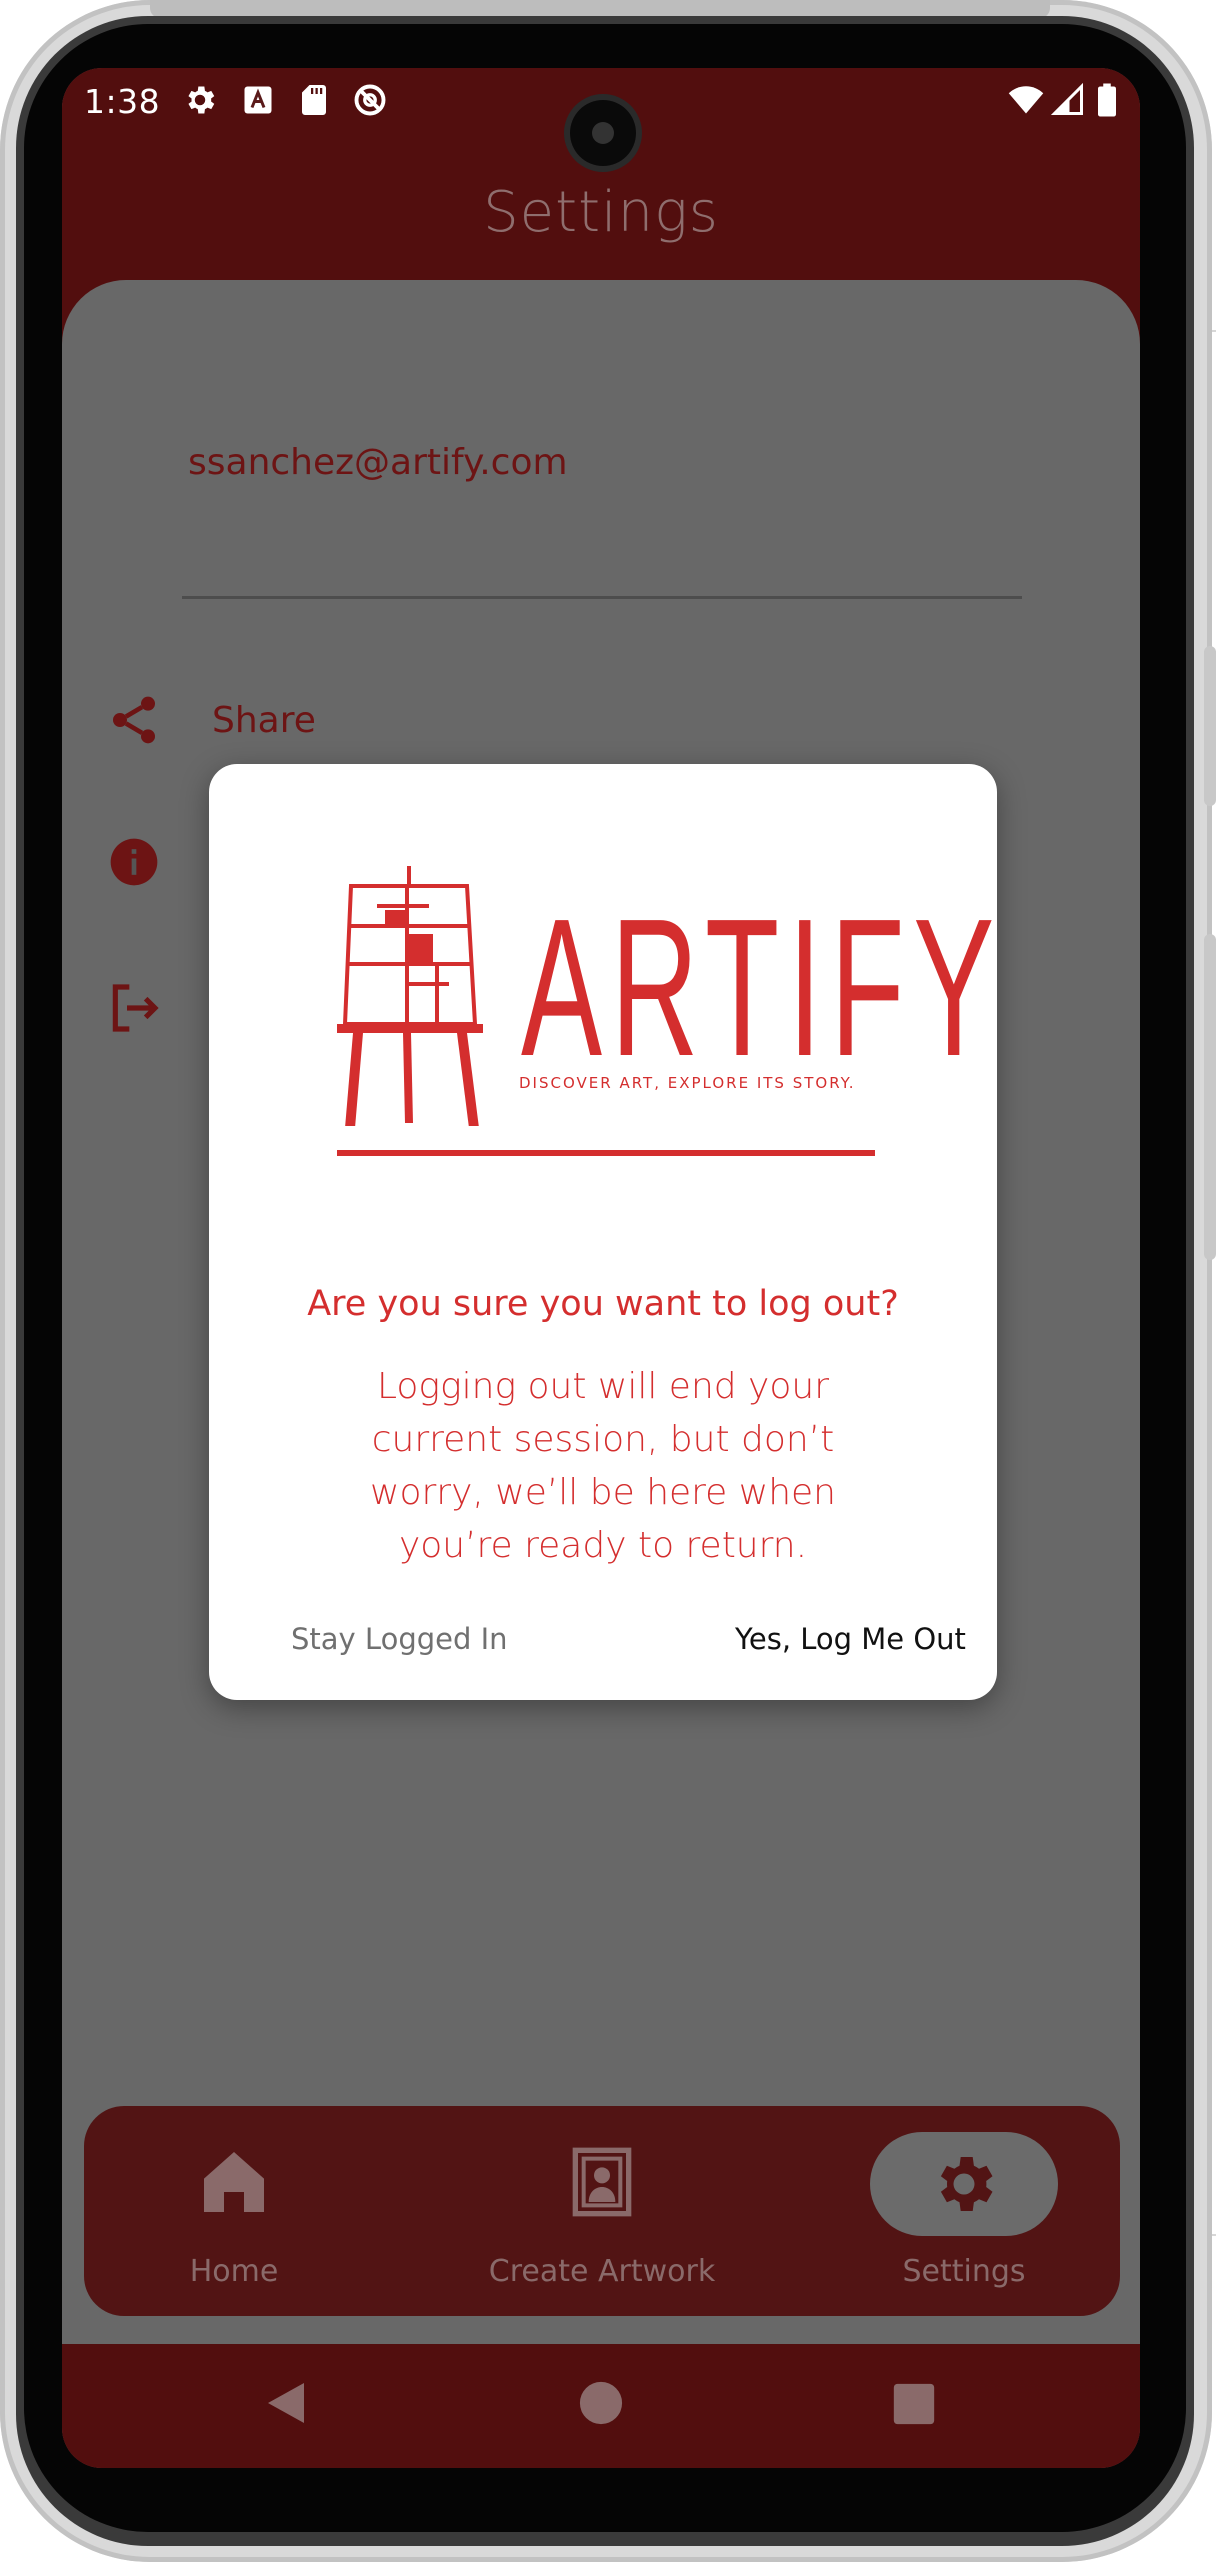 This screenshot has width=1216, height=2562. What do you see at coordinates (602, 597) in the screenshot?
I see `email-divider` at bounding box center [602, 597].